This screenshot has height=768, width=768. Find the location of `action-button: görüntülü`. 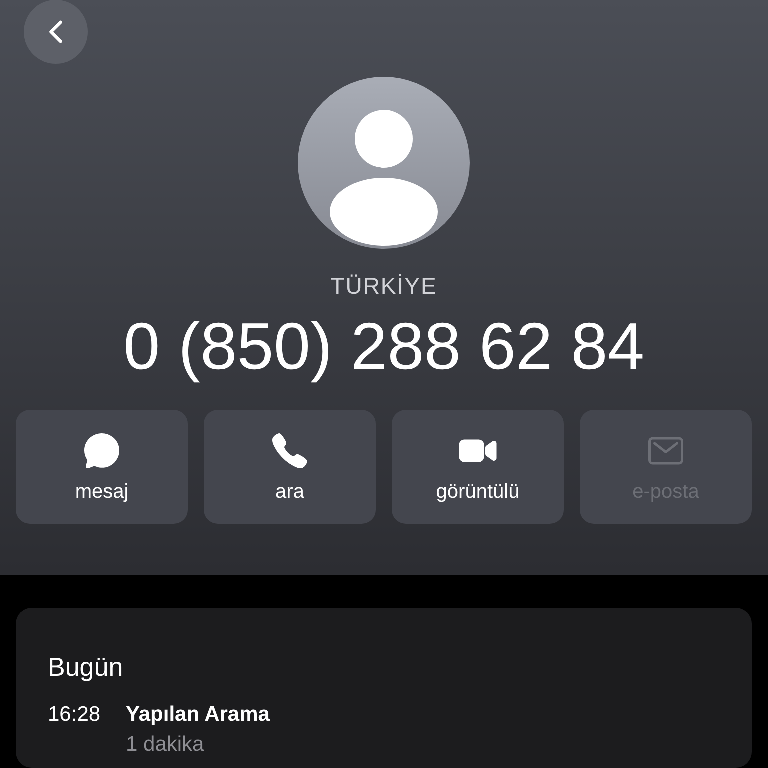

action-button: görüntülü is located at coordinates (478, 467).